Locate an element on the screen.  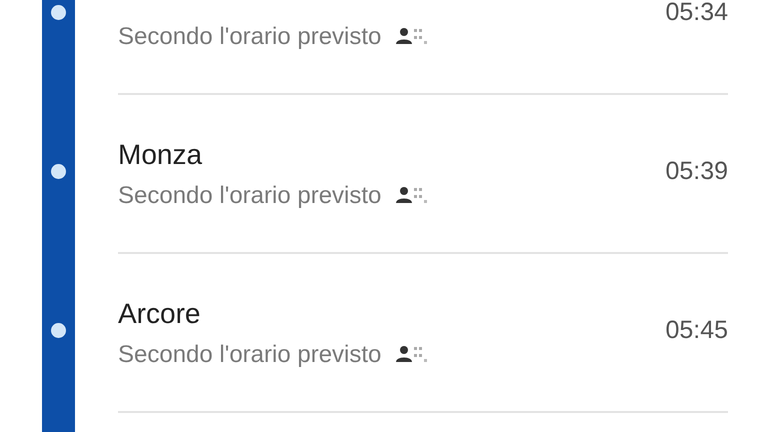
arrival-time: 05:45 is located at coordinates (696, 330).